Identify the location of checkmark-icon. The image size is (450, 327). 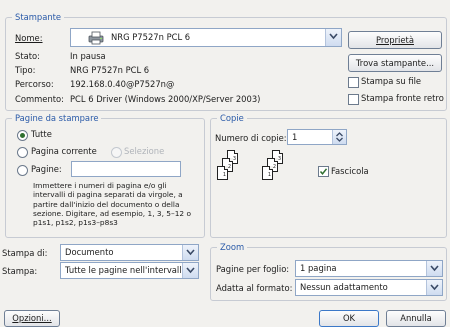
(323, 171).